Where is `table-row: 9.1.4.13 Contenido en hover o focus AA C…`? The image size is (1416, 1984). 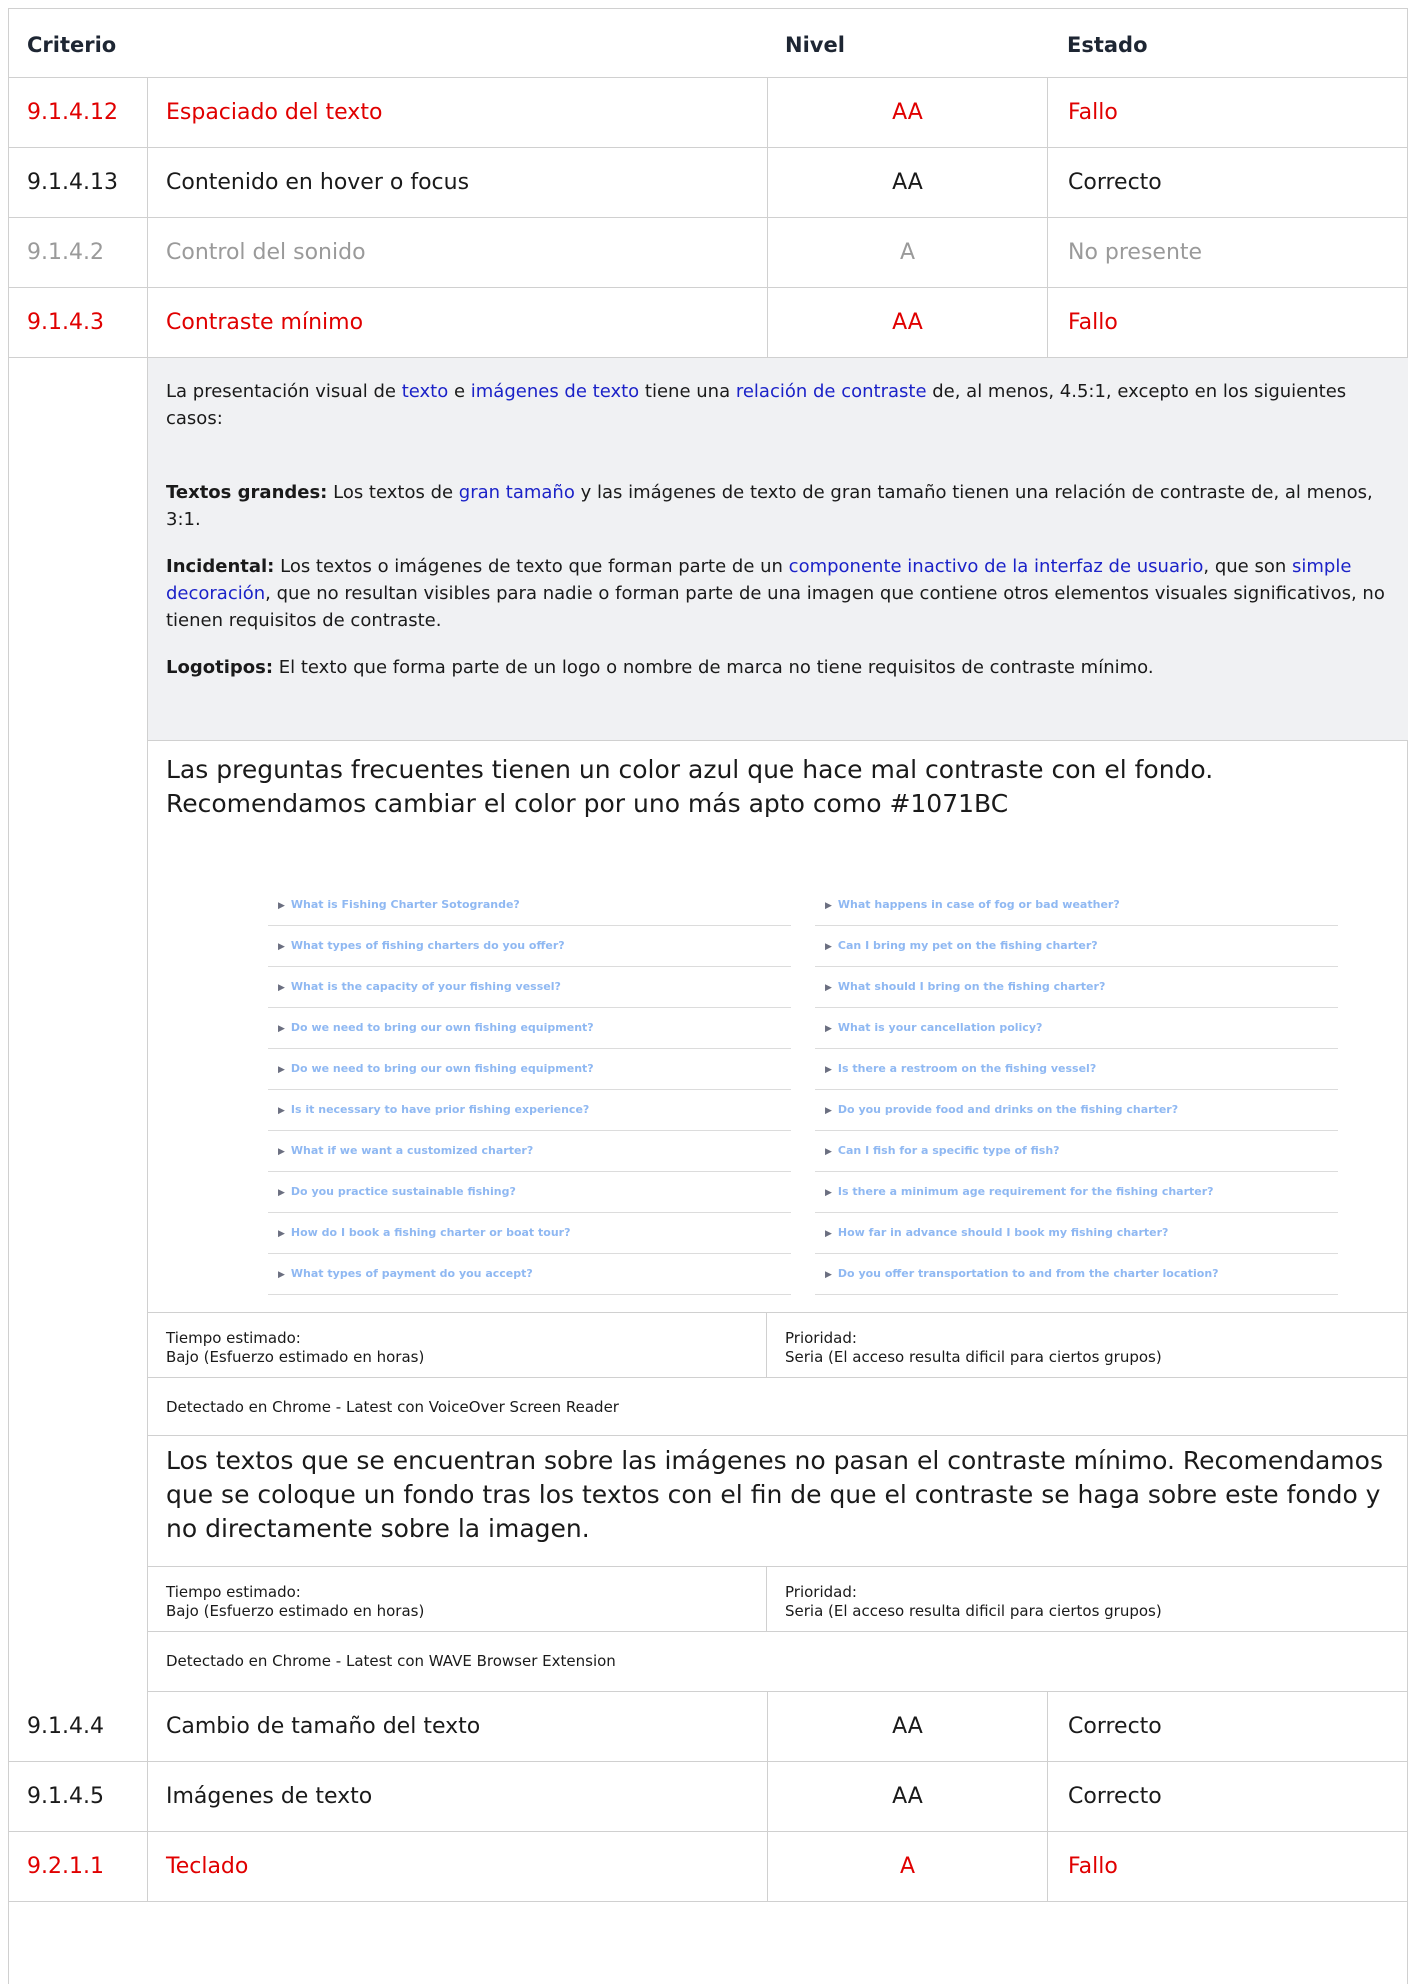
table-row: 9.1.4.13 Contenido en hover o focus AA C… is located at coordinates (708, 183).